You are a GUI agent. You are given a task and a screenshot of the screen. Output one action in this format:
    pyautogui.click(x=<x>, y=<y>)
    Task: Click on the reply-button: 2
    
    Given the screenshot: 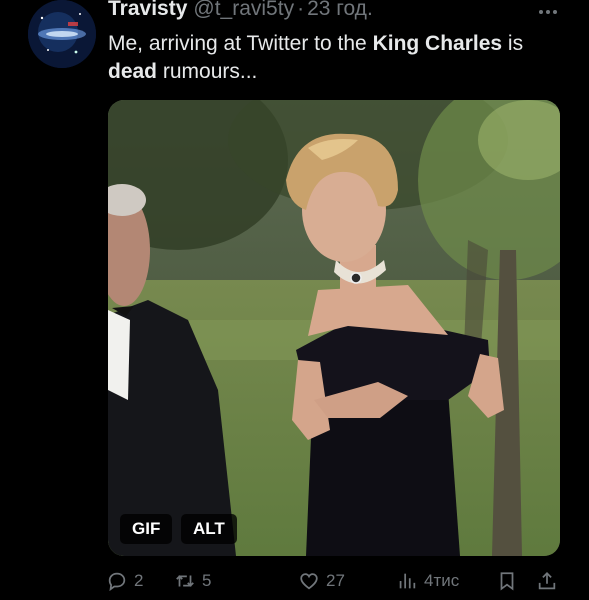 What is the action you would take?
    pyautogui.click(x=124, y=581)
    